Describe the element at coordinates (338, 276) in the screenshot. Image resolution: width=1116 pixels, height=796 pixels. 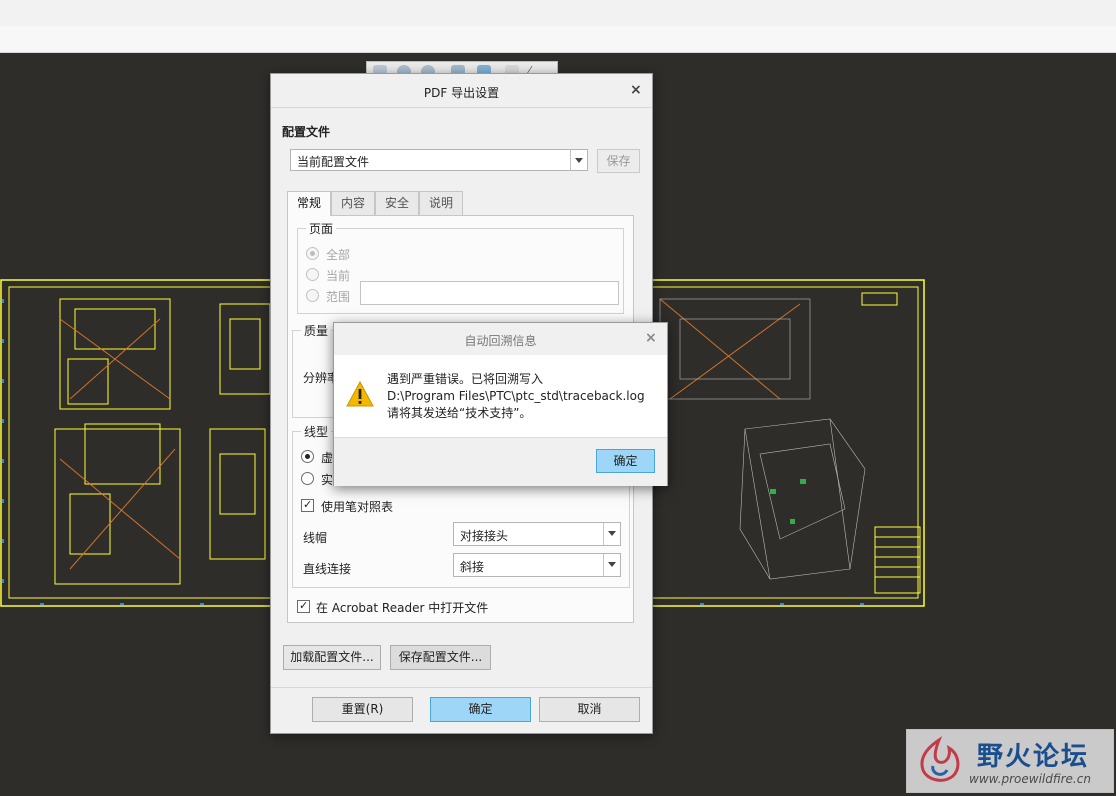
I see `pages-current-label: 当前` at that location.